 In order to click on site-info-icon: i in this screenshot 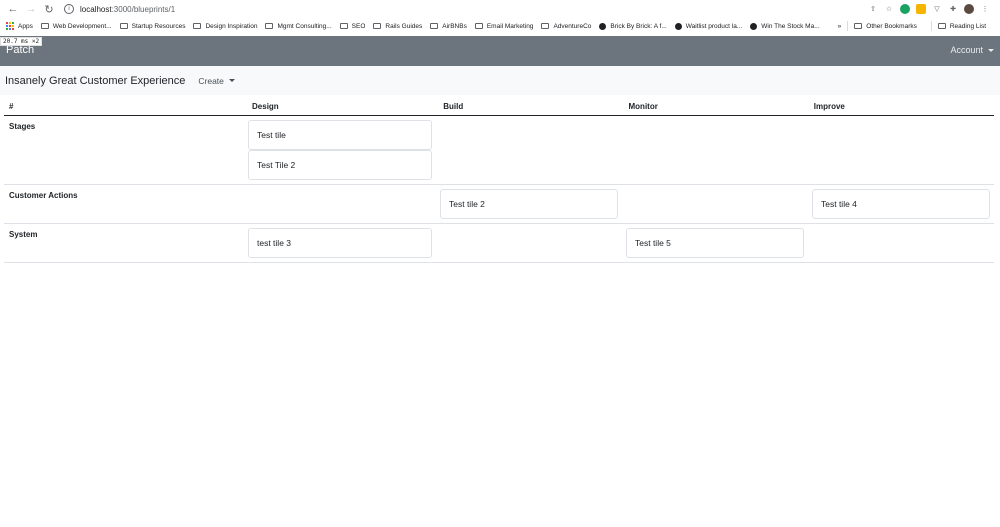, I will do `click(69, 9)`.